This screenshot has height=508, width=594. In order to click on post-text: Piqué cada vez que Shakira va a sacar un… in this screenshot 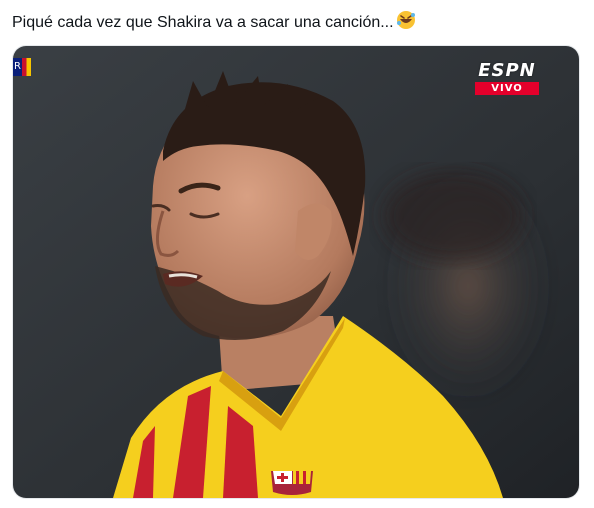, I will do `click(297, 23)`.